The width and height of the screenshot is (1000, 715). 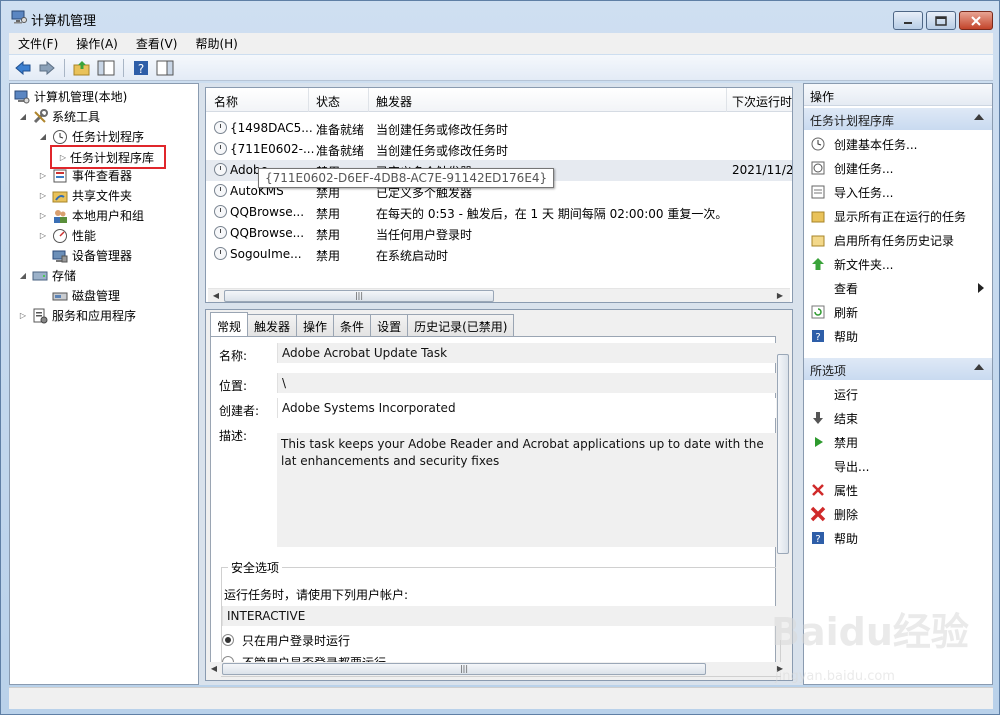 I want to click on refresh-icon, so click(x=818, y=312).